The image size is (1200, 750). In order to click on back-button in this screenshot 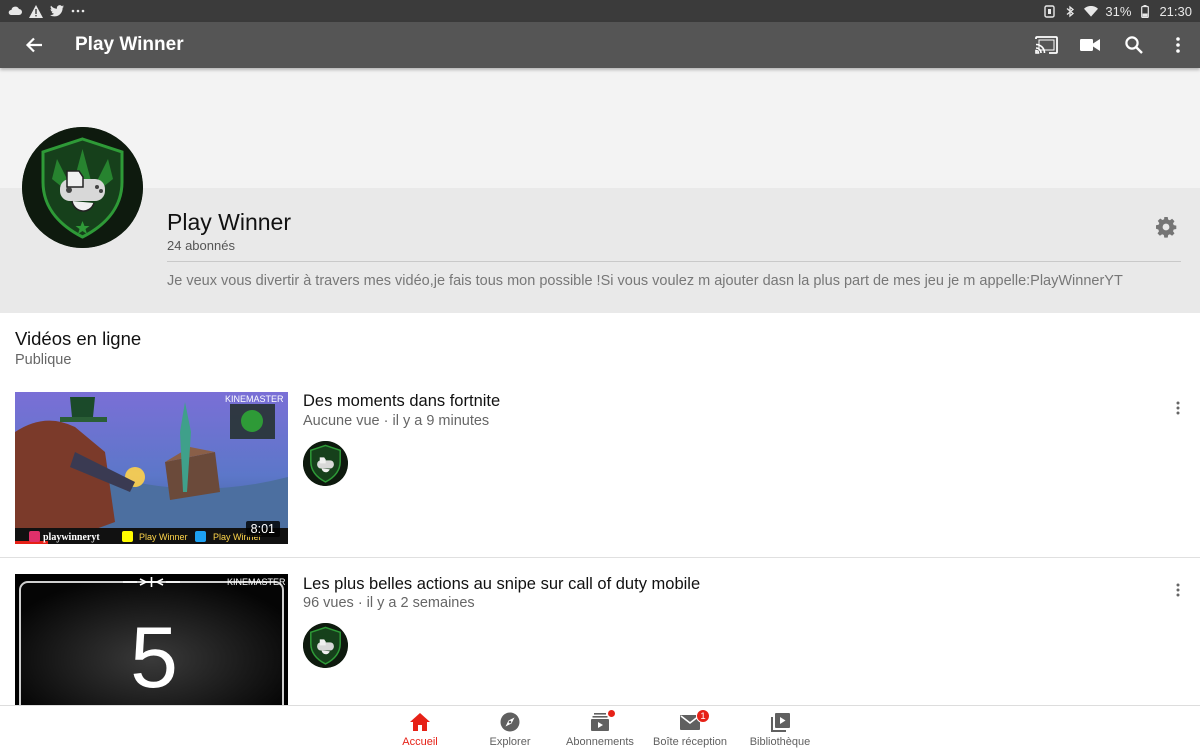, I will do `click(34, 45)`.